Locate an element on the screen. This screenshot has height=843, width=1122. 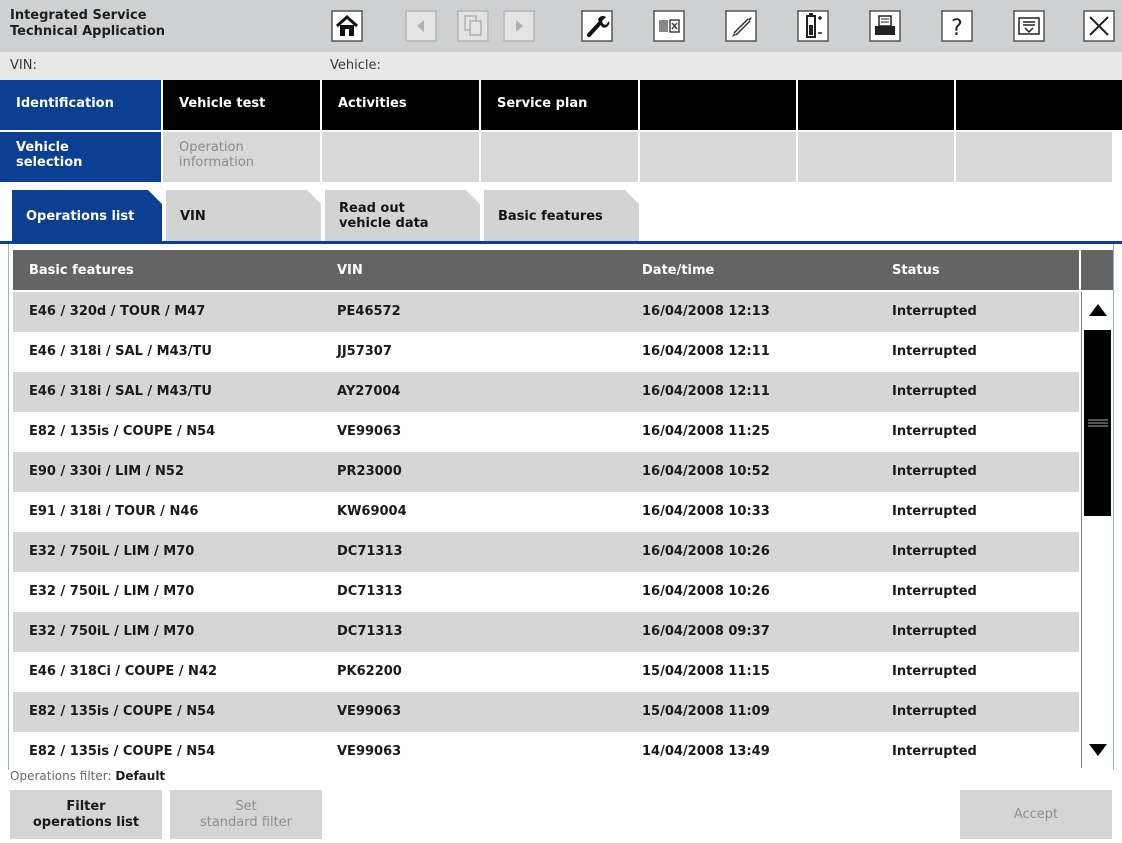
scroll-down-button is located at coordinates (1097, 750).